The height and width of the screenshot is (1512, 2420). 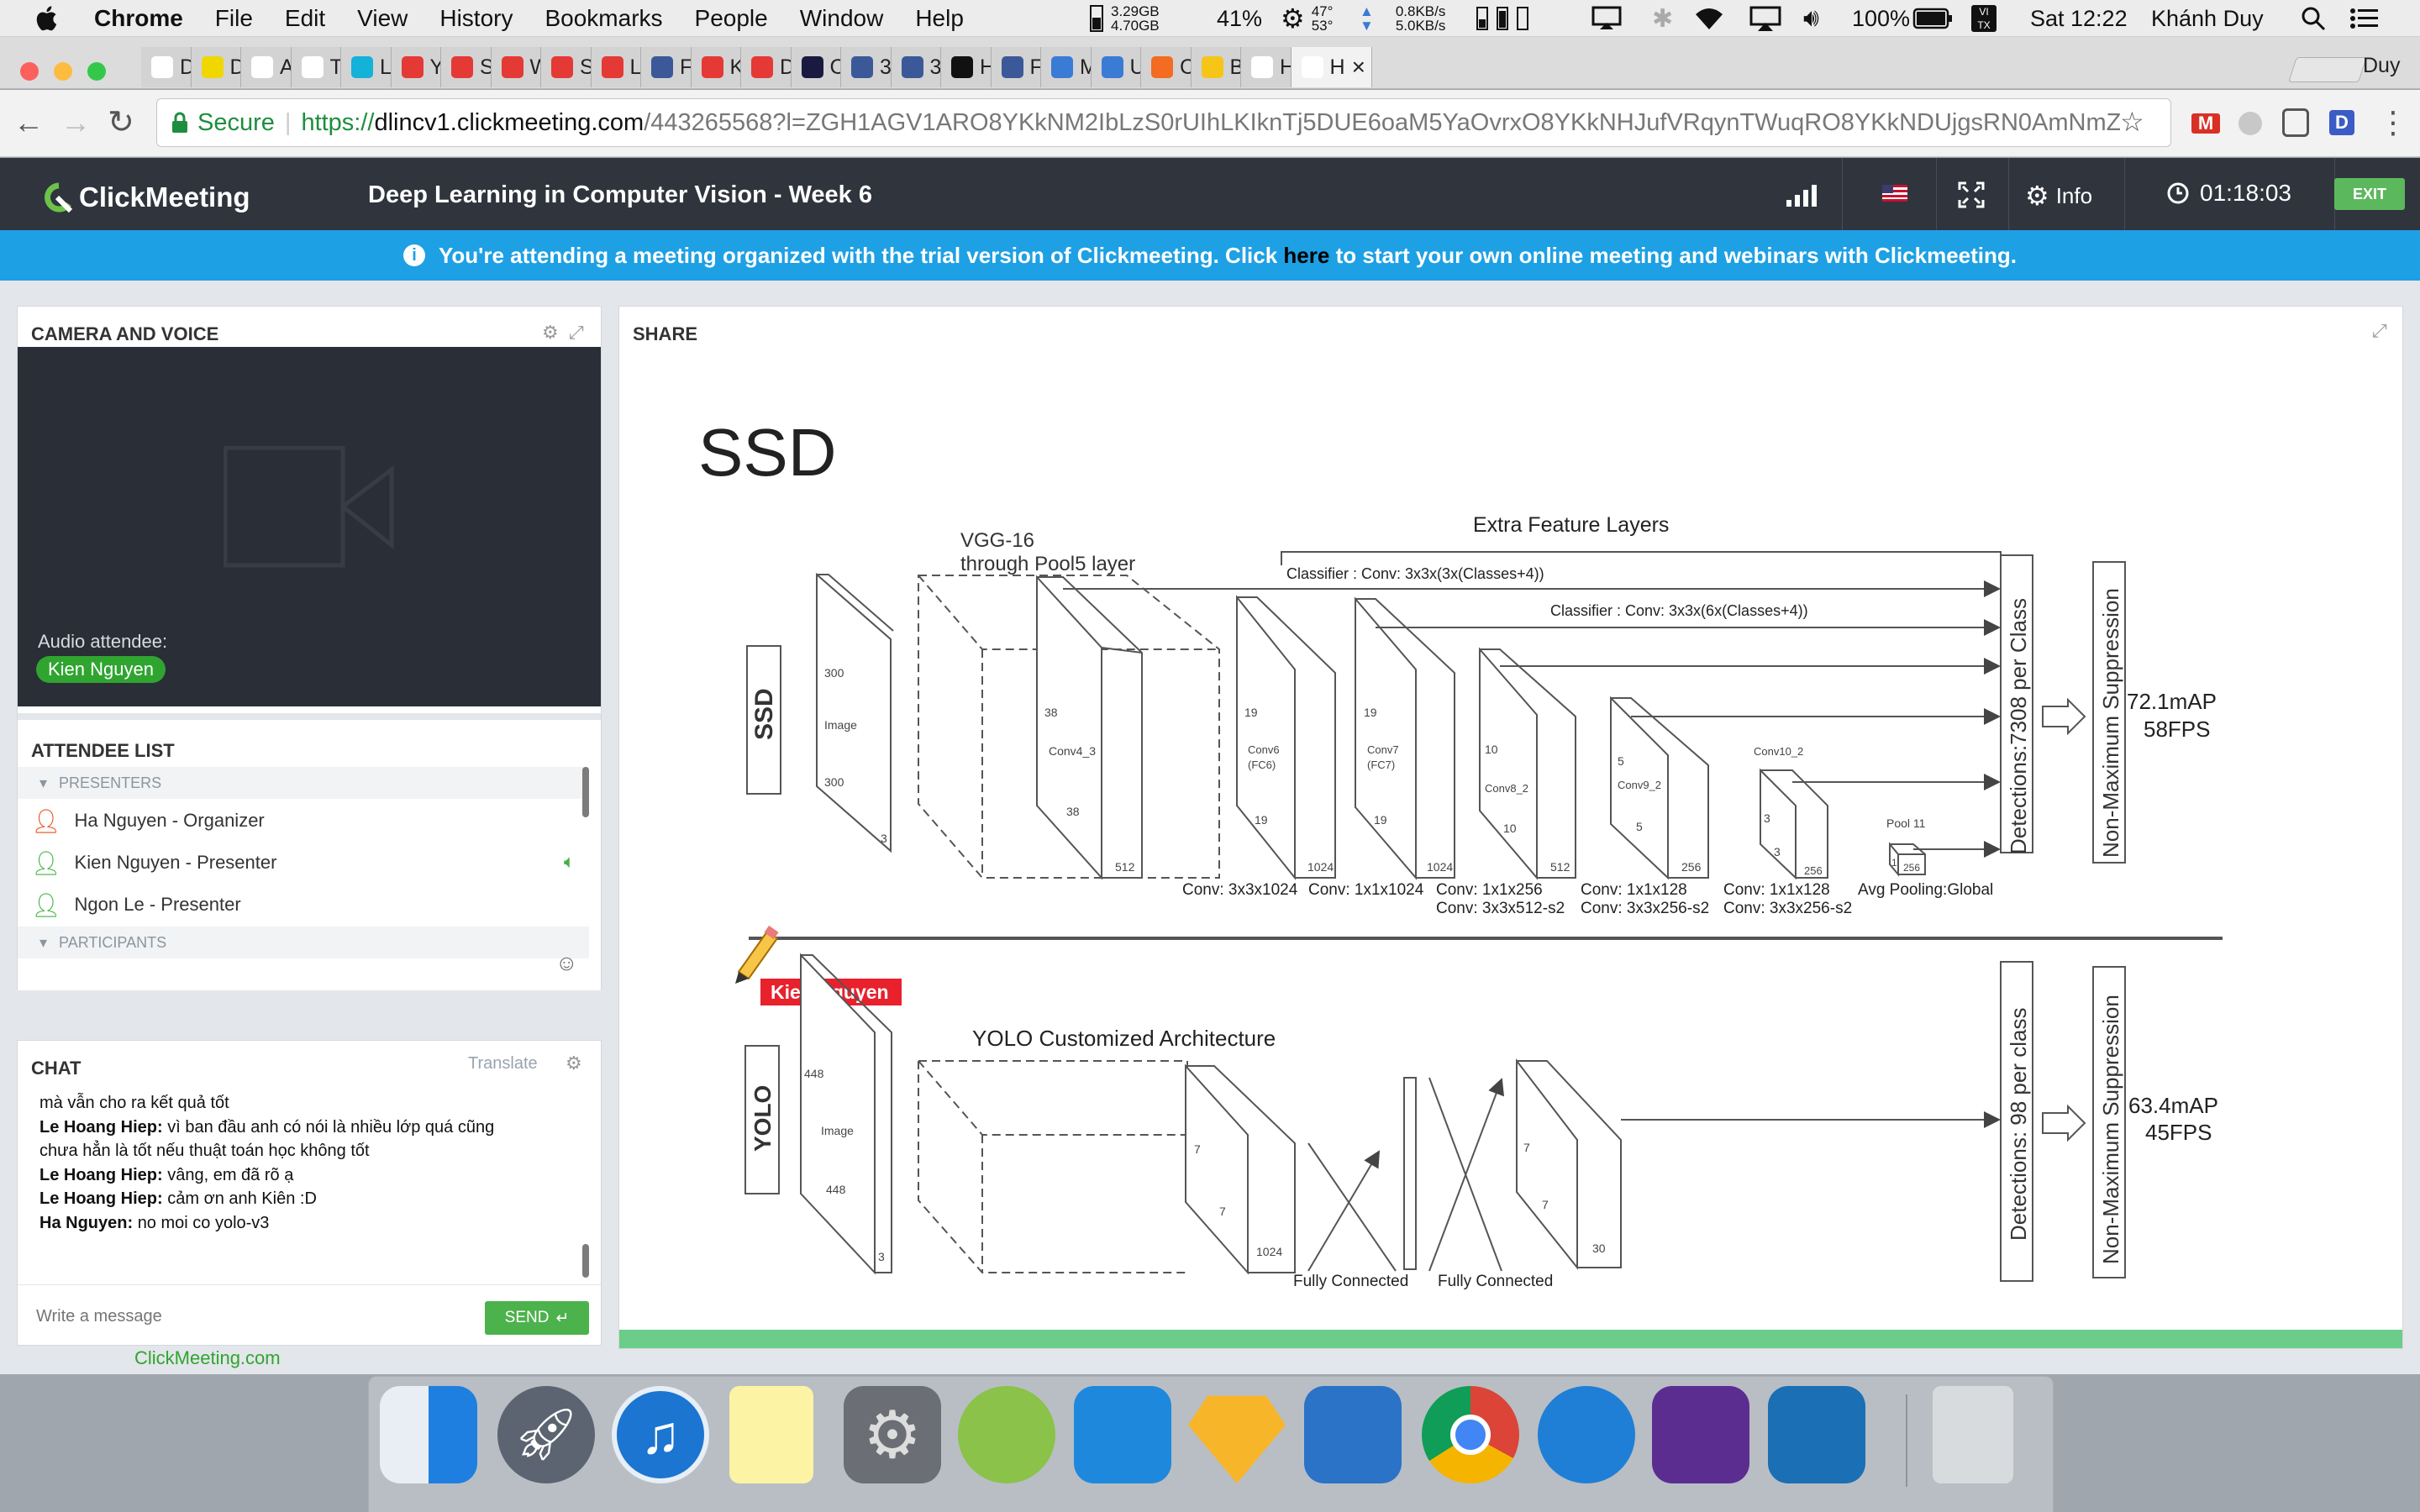 I want to click on gmail-extension-icon: M, so click(x=2206, y=123).